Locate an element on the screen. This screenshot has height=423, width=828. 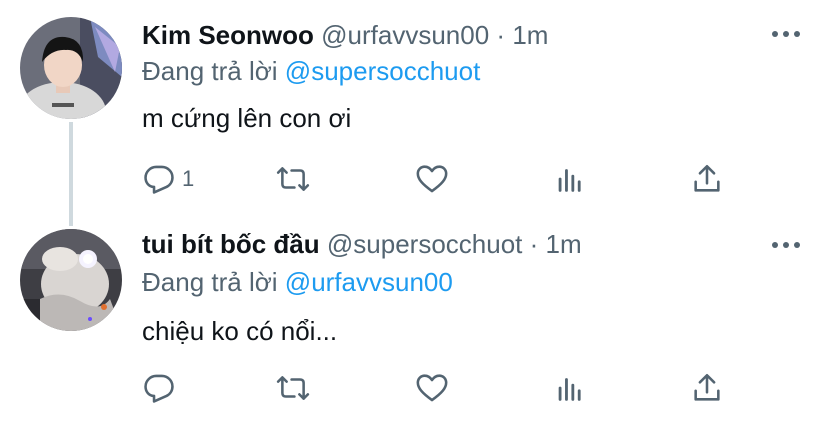
replying-to-handle: @urfavvsun00 is located at coordinates (369, 282).